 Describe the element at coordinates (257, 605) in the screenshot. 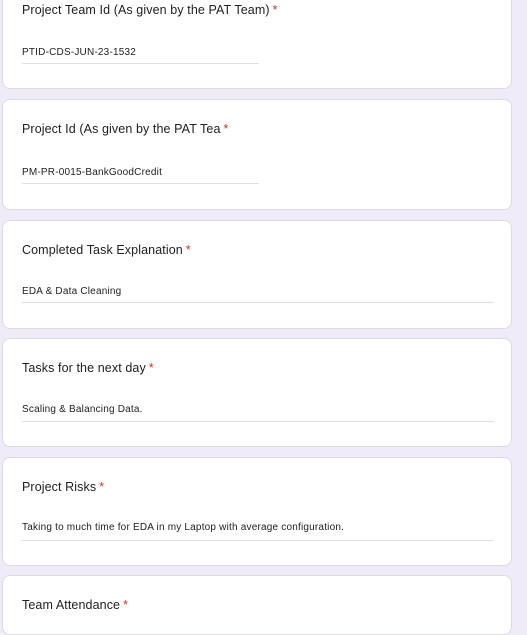

I see `question-card-team-attendance: Team Attendance *` at that location.